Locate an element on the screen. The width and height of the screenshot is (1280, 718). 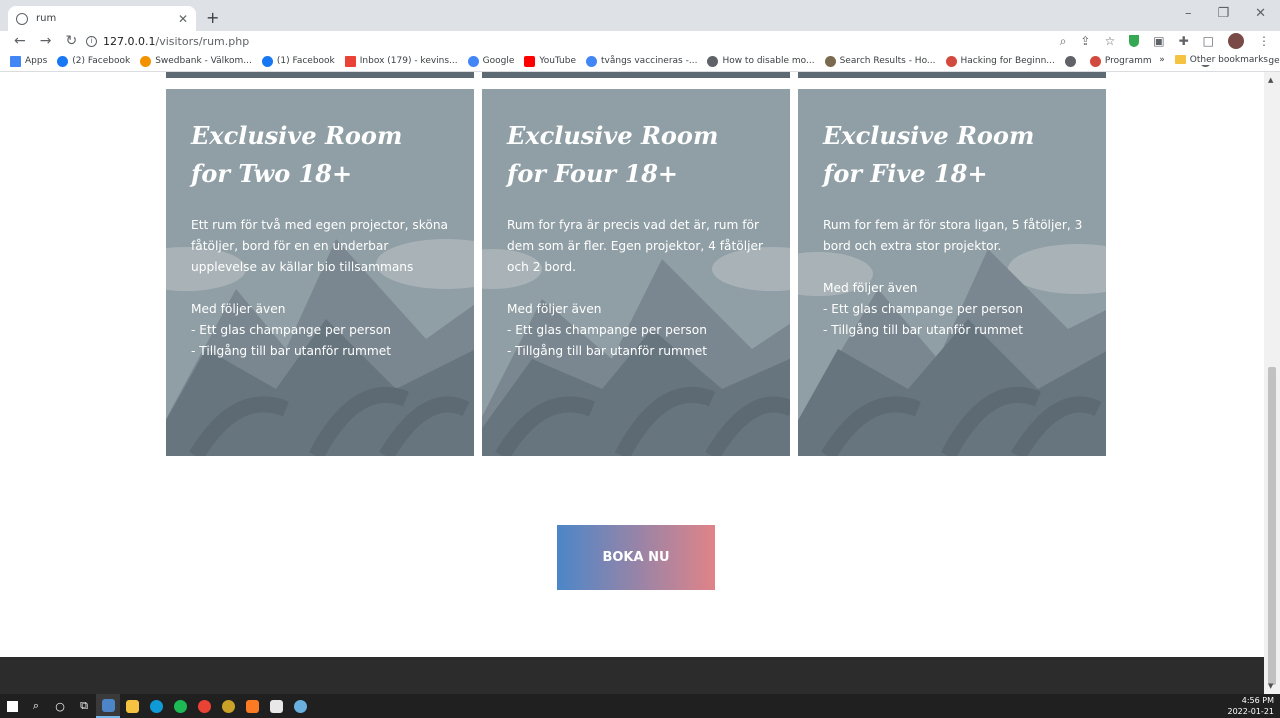
share-icon: ⇪ is located at coordinates (1085, 41).